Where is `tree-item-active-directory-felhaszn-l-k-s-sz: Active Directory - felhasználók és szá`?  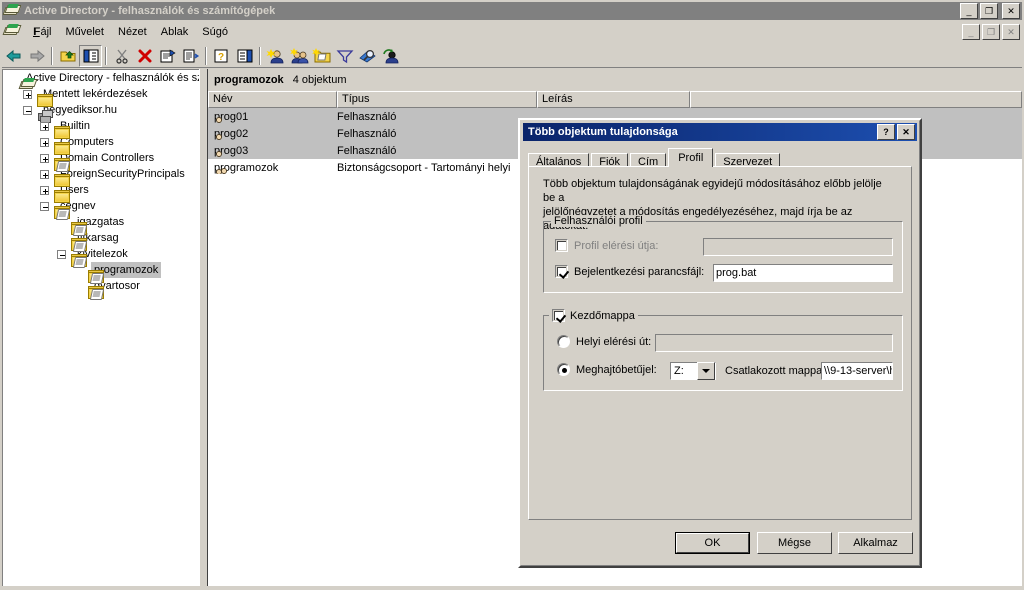
tree-item-active-directory-felhaszn-l-k-s-sz: Active Directory - felhasználók és szá is located at coordinates (101, 79).